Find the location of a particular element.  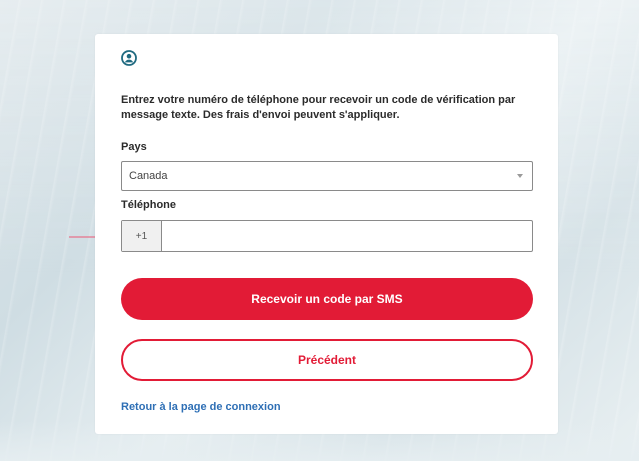

chevron-down-icon is located at coordinates (520, 176).